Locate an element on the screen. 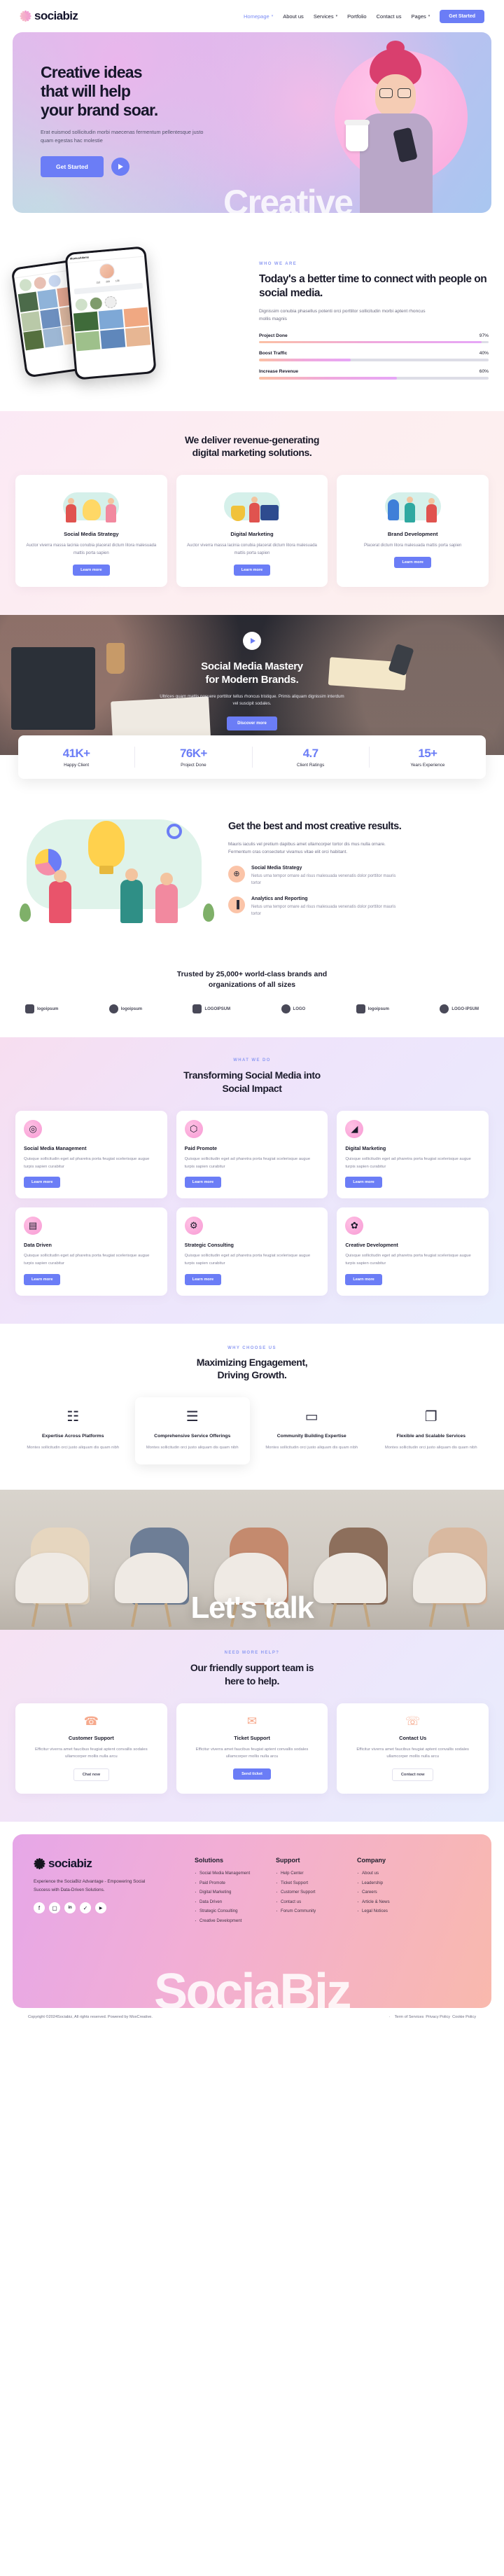 The height and width of the screenshot is (2576, 504). service-card-title: Social Media Strategy is located at coordinates (91, 534).